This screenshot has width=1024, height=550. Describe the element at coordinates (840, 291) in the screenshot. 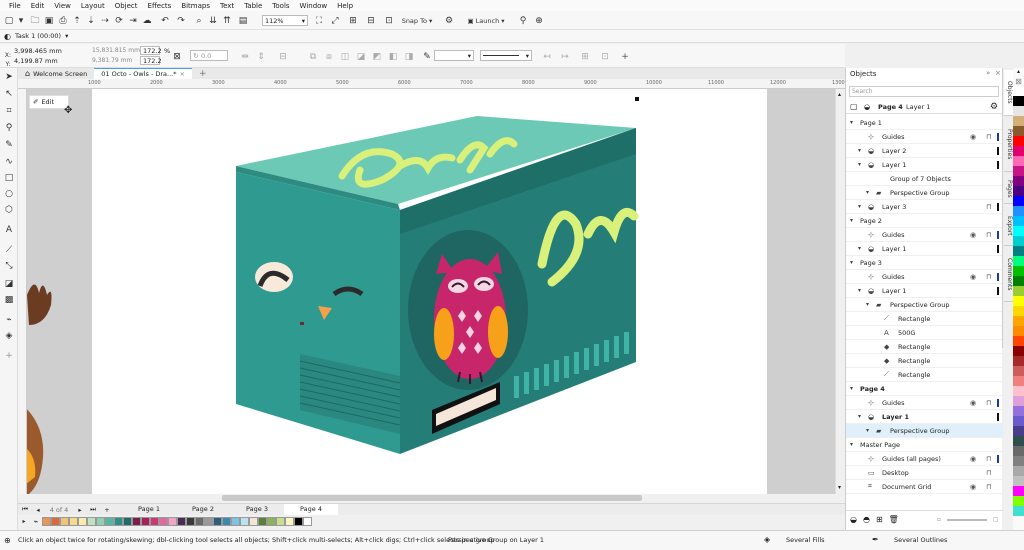

I see `vertical-scrollbar: ▴ ▾` at that location.